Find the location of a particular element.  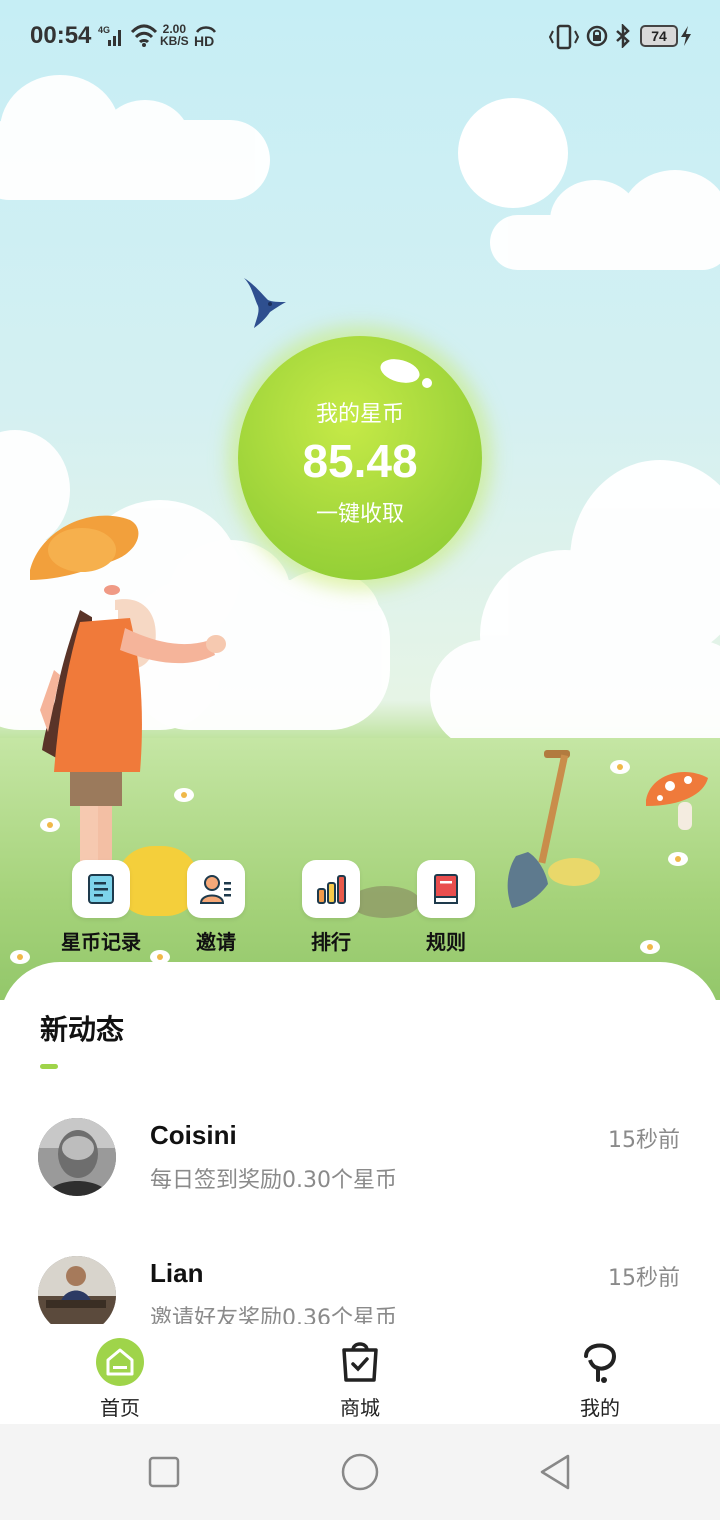

feed-title: 新动态 is located at coordinates (82, 1029).